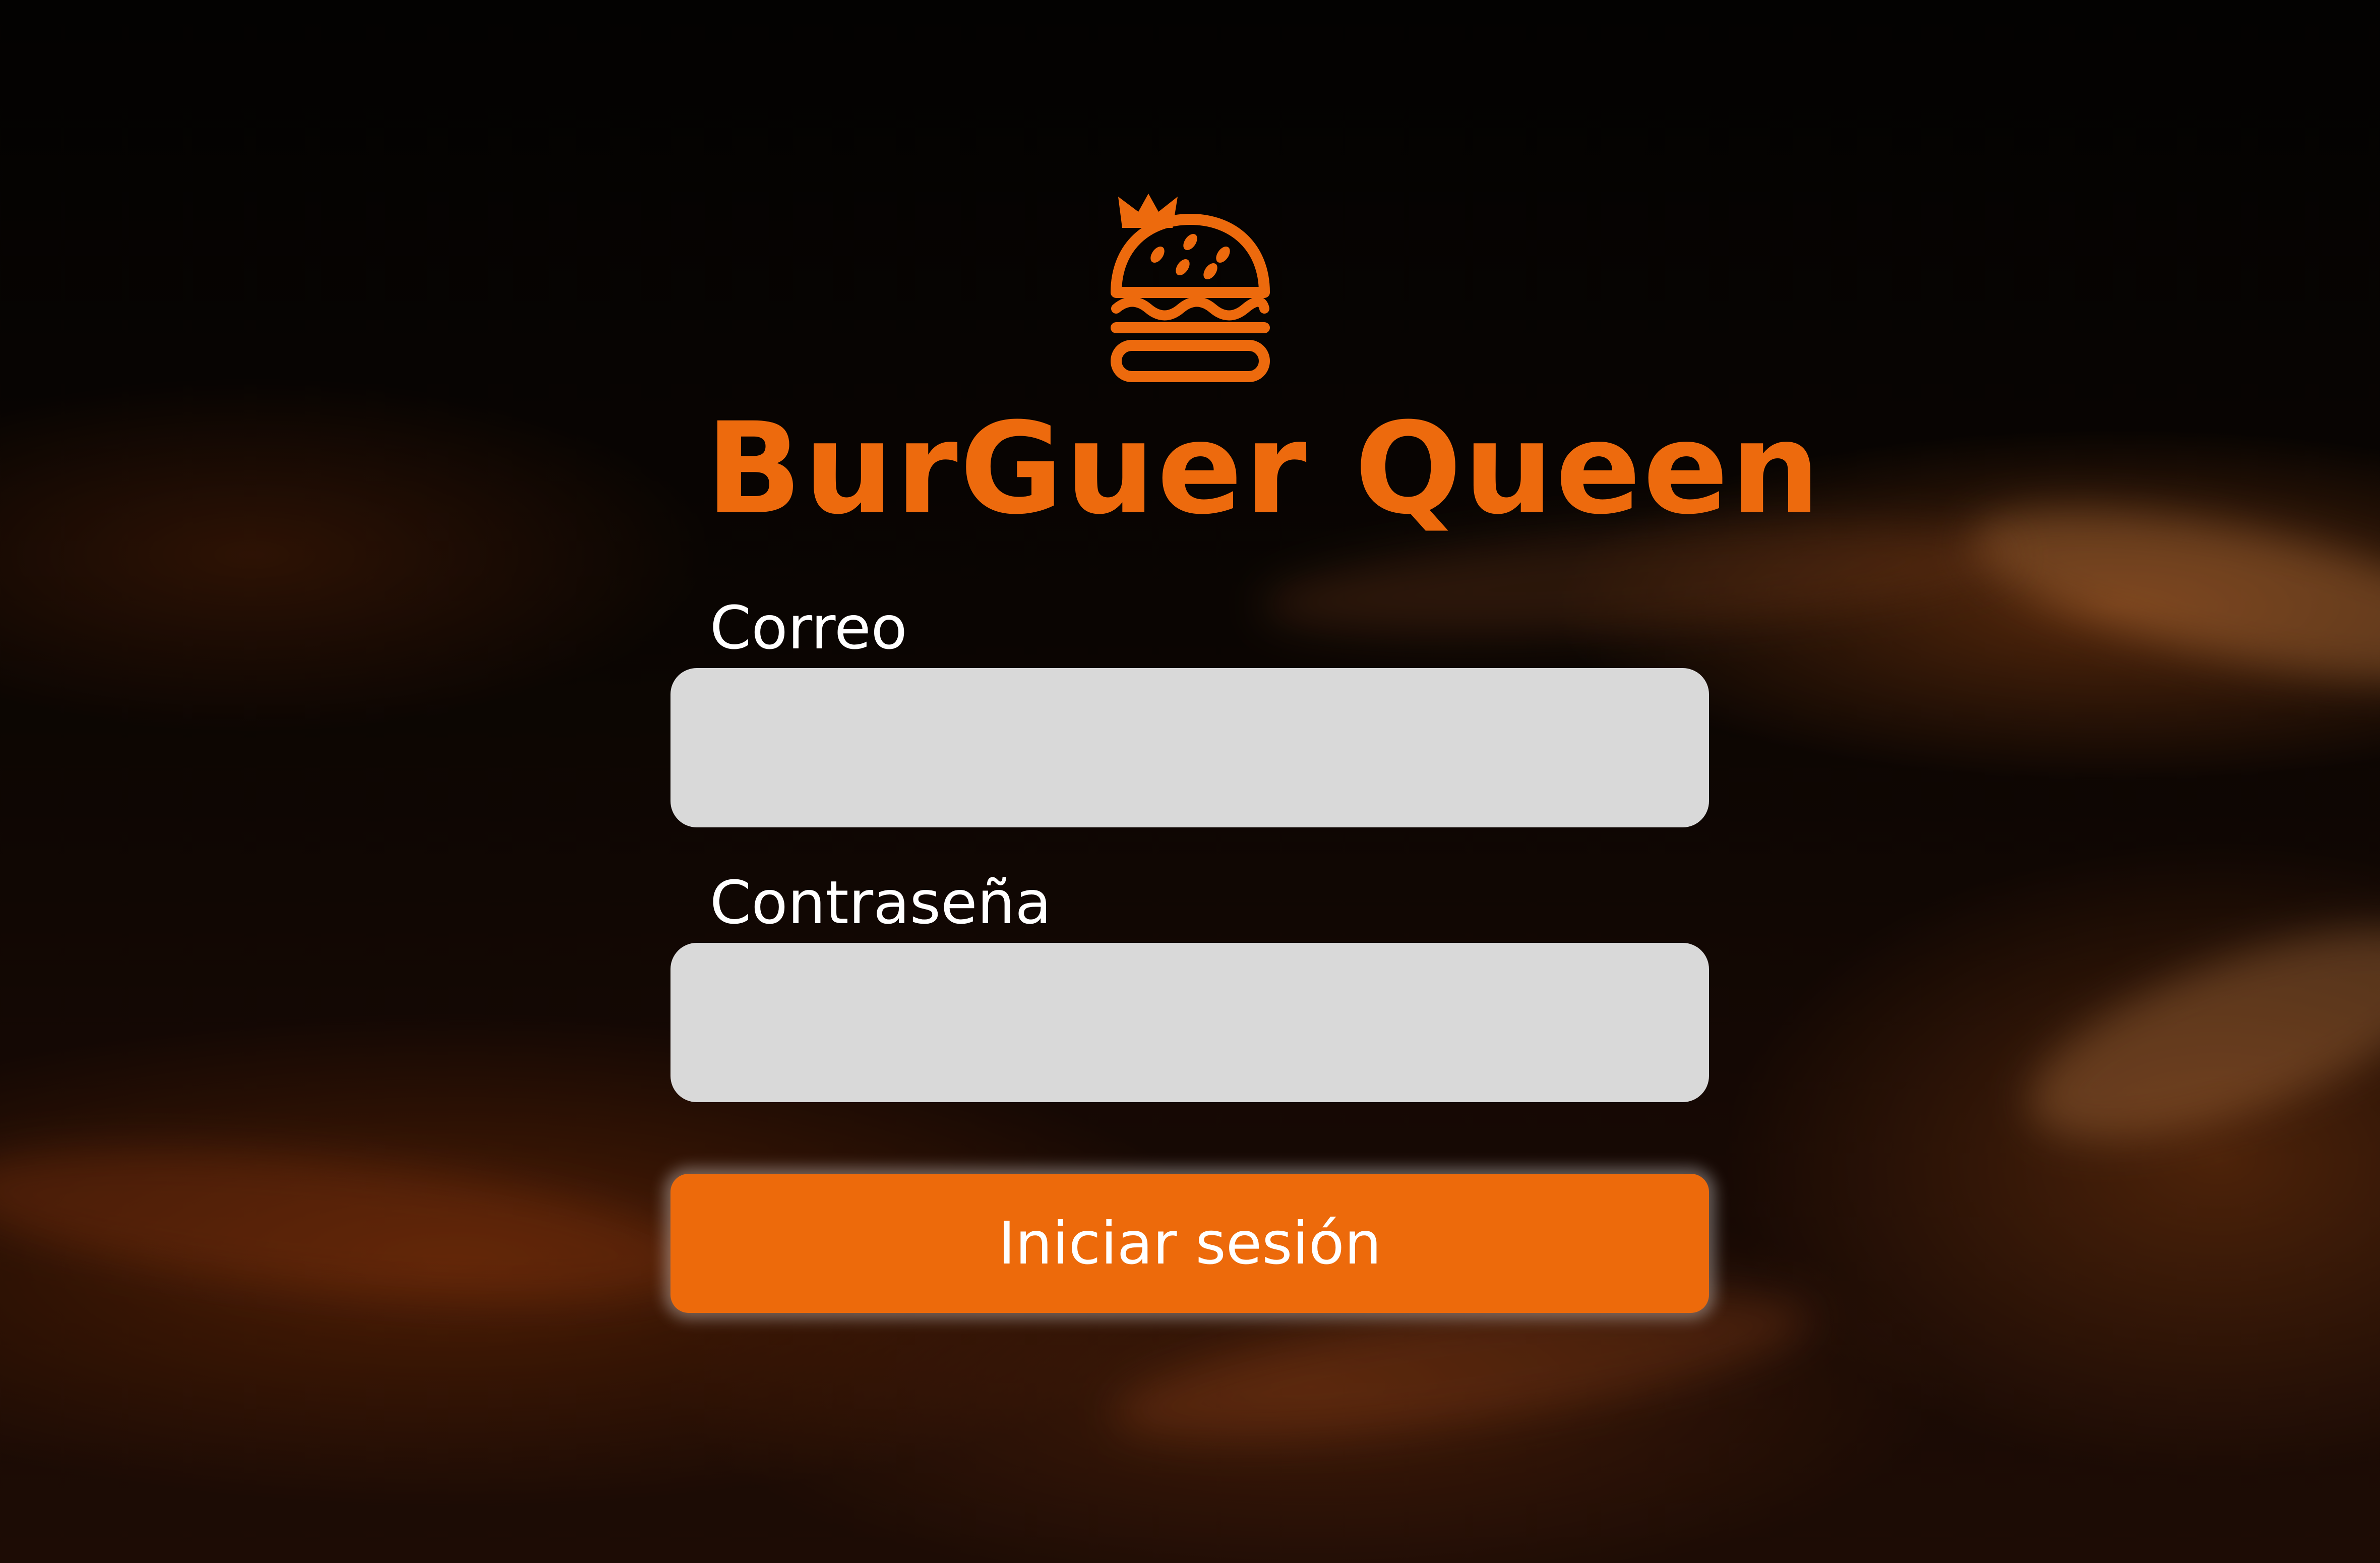 The image size is (2380, 1563). What do you see at coordinates (1189, 747) in the screenshot?
I see `email-field` at bounding box center [1189, 747].